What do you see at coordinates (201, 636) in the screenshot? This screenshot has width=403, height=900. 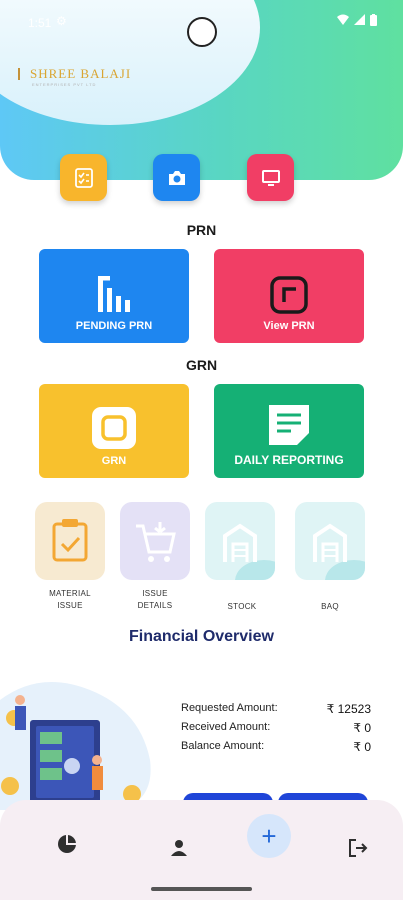 I see `financial-overview-title: Financial Overview` at bounding box center [201, 636].